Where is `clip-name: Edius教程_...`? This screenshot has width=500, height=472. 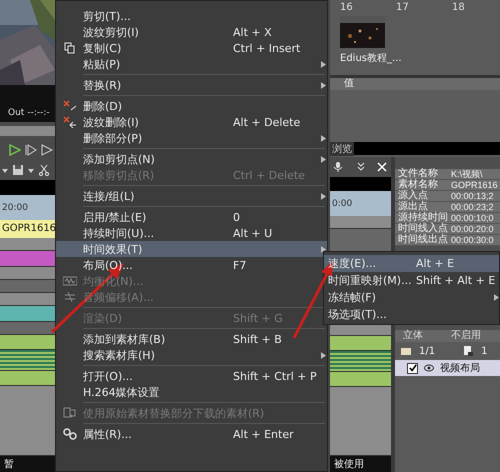 clip-name: Edius教程_... is located at coordinates (371, 58).